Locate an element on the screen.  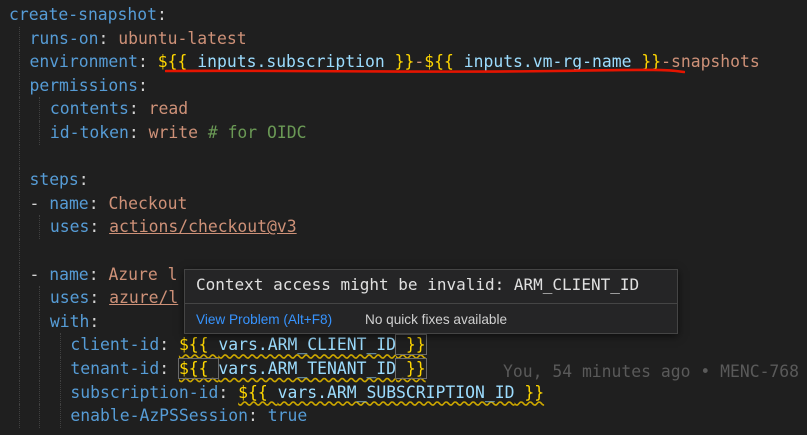
code-text: - name: Checkout is located at coordinates (108, 204).